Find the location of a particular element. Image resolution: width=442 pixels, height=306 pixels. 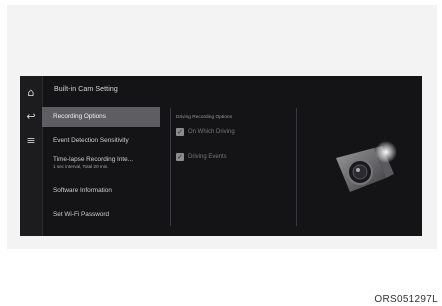

back-icon: ↩ is located at coordinates (31, 116).